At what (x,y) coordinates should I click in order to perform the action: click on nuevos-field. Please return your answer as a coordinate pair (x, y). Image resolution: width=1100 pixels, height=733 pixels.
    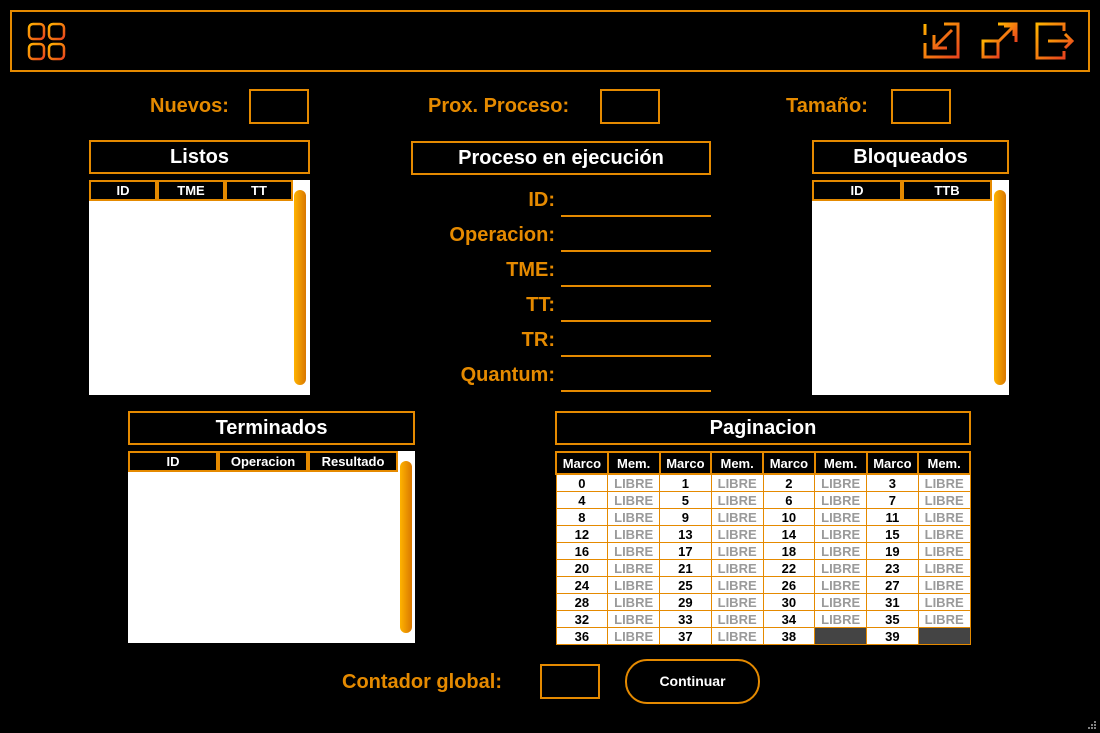
    Looking at the image, I should click on (279, 106).